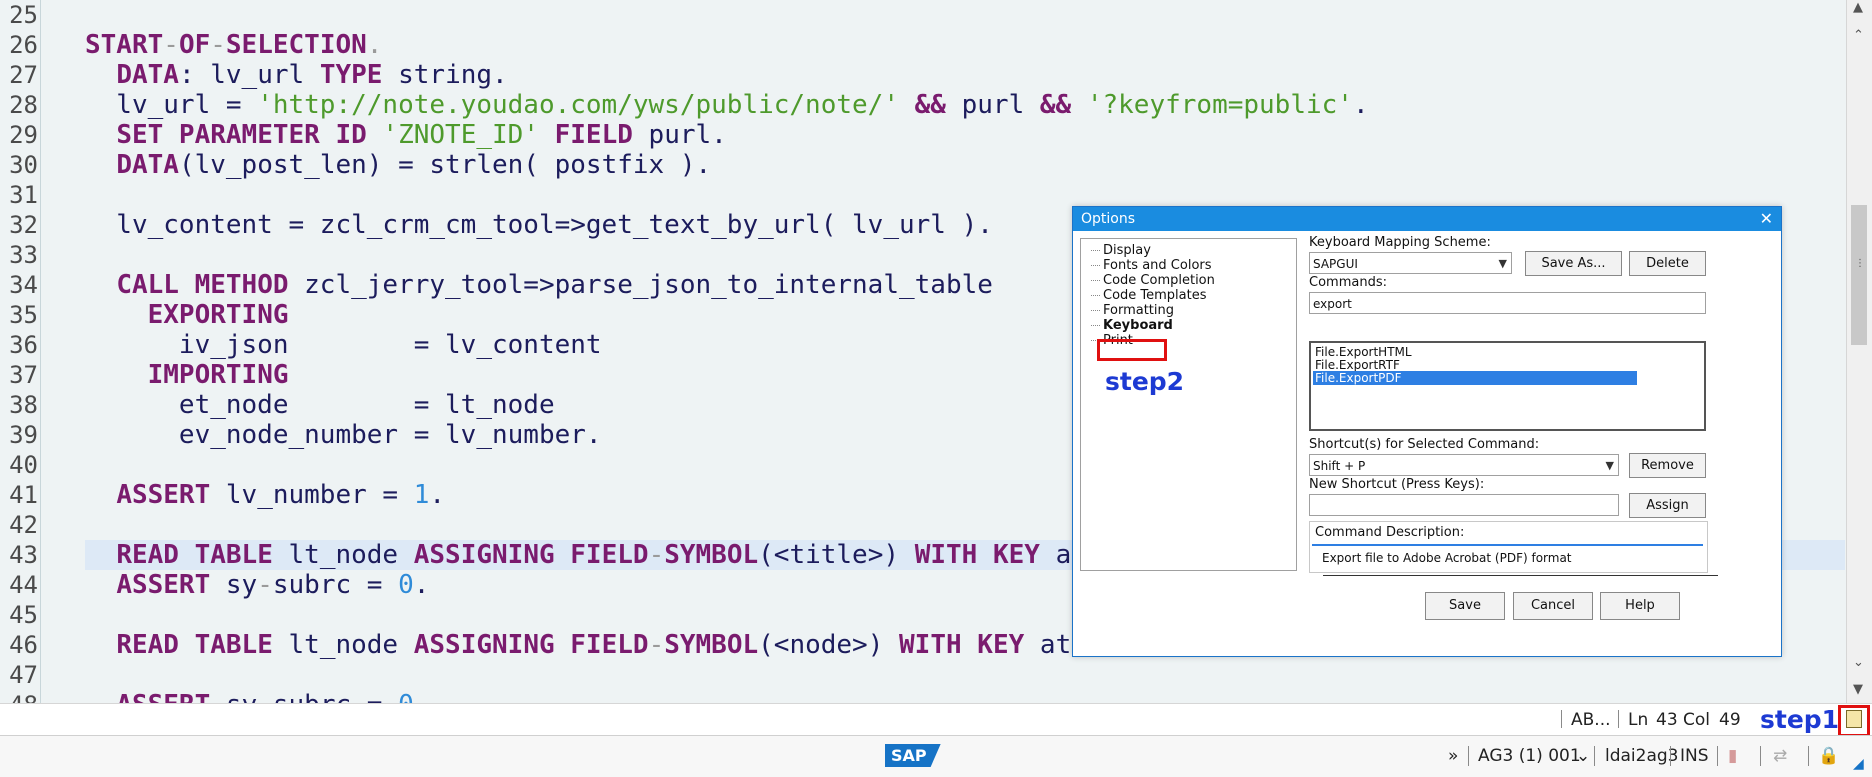  Describe the element at coordinates (1219, 105) in the screenshot. I see `code-token: '?keyfrom=public'` at that location.